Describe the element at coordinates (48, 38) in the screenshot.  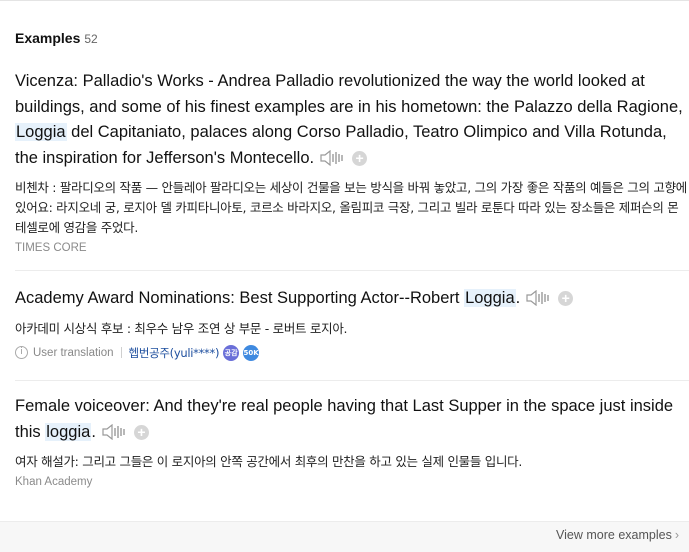
I see `section-title: Examples` at that location.